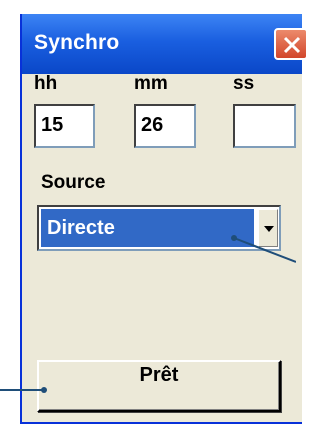 The width and height of the screenshot is (320, 428). Describe the element at coordinates (44, 390) in the screenshot. I see `ready-callout-dot` at that location.